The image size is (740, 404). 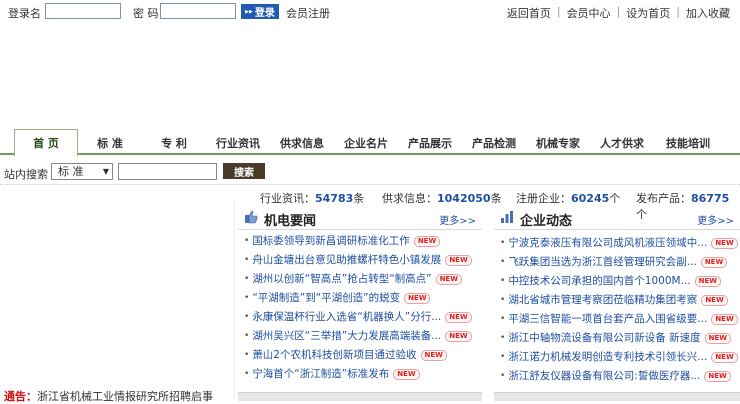 I want to click on tab-products: 产品展示, so click(x=430, y=143).